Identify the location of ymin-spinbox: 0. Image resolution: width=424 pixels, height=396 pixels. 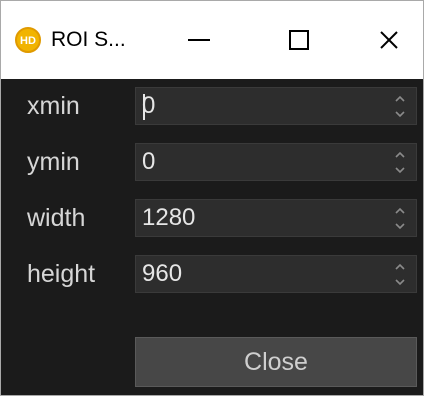
(276, 162).